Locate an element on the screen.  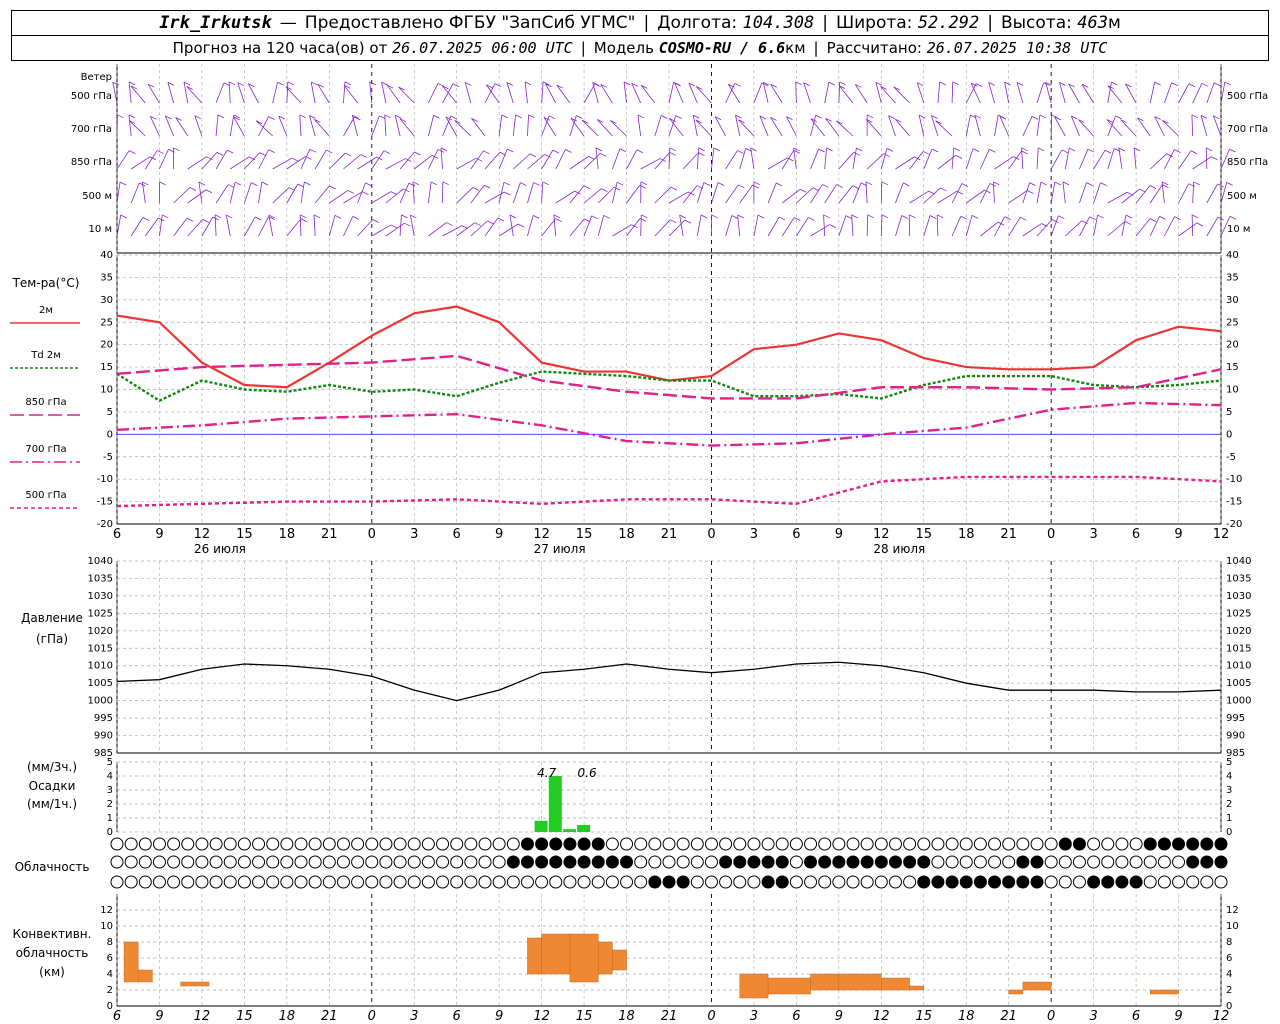
wind-level-right: 500 м is located at coordinates (1242, 196).